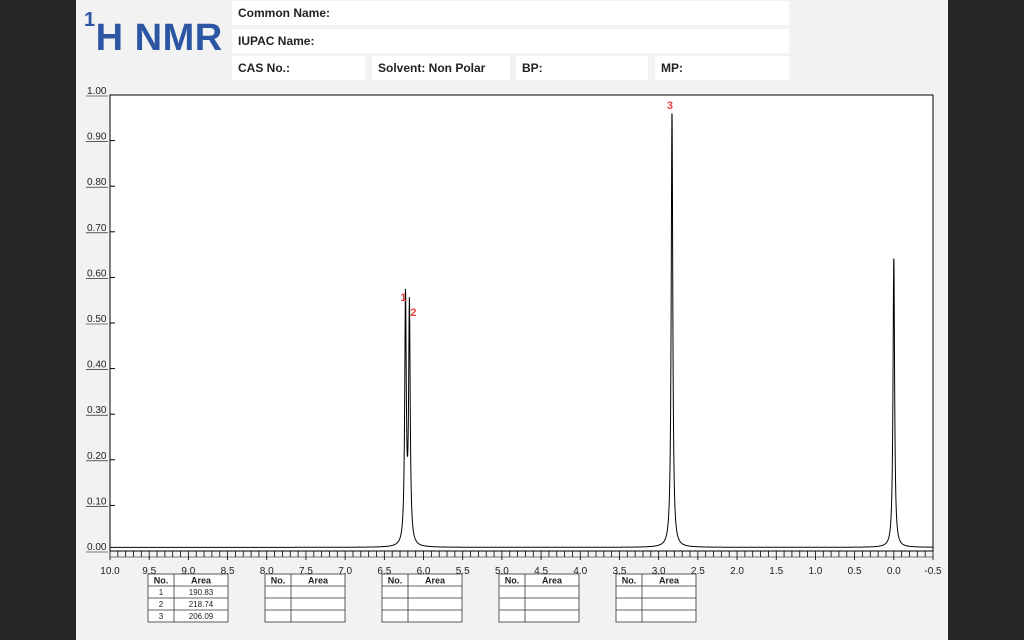 The width and height of the screenshot is (1024, 640). What do you see at coordinates (201, 604) in the screenshot?
I see `peak-table-cell: 218.74` at bounding box center [201, 604].